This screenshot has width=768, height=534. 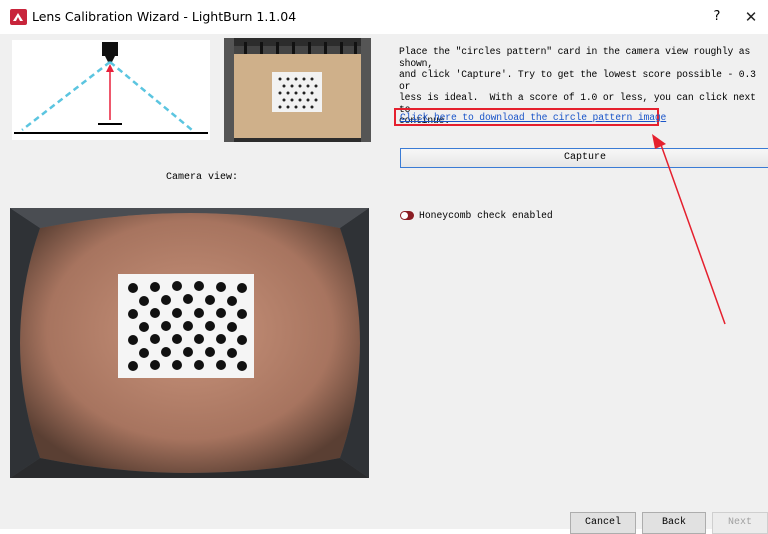 I want to click on example-placement-image, so click(x=297, y=90).